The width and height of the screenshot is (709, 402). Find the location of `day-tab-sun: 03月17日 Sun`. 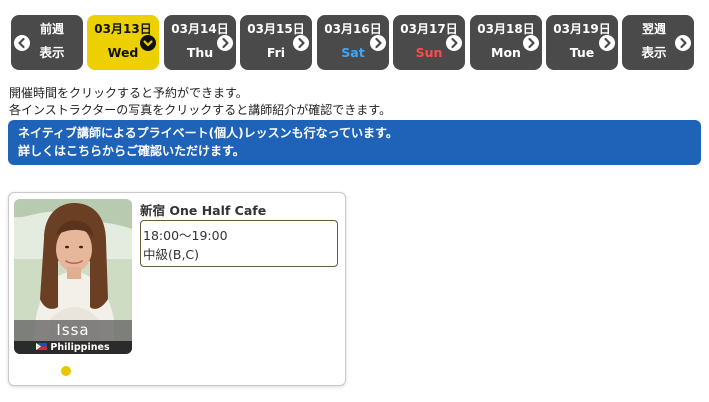

day-tab-sun: 03月17日 Sun is located at coordinates (429, 42).